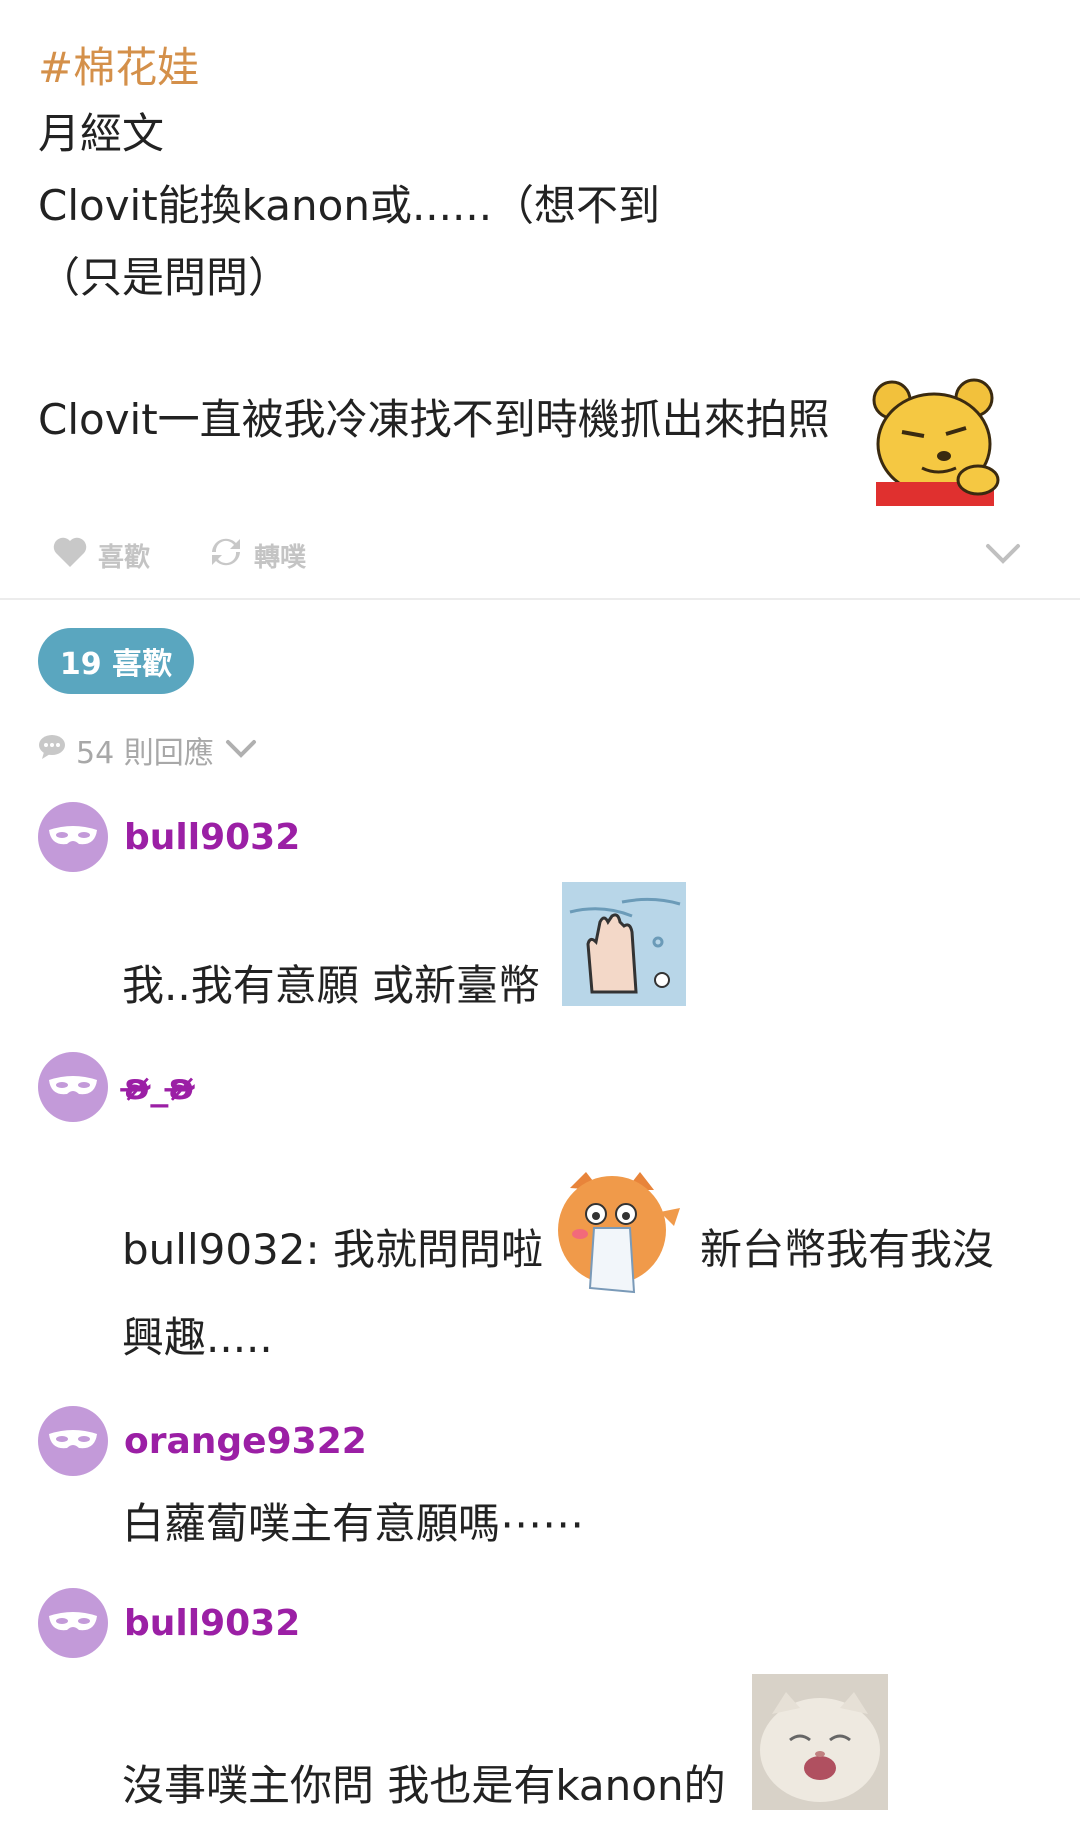 This screenshot has width=1080, height=1829. I want to click on replies-toggle: 54 則回應, so click(148, 750).